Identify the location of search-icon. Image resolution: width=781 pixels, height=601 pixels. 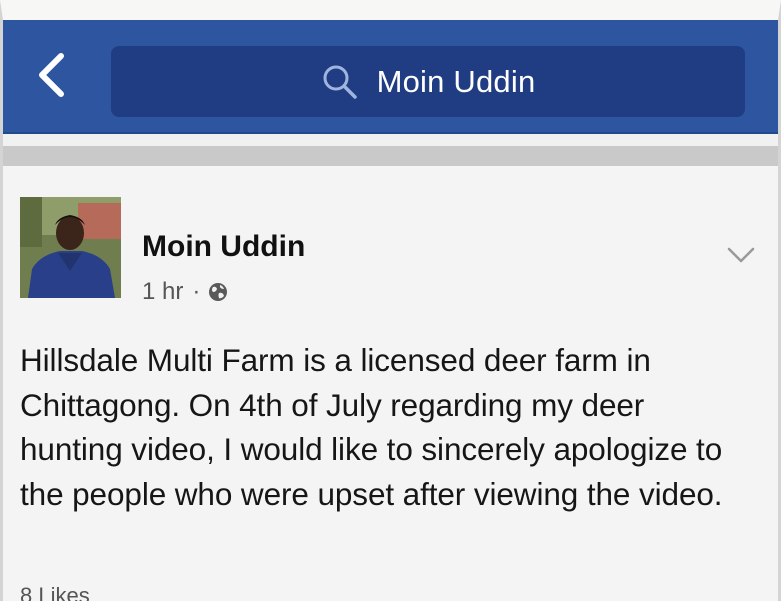
(340, 82).